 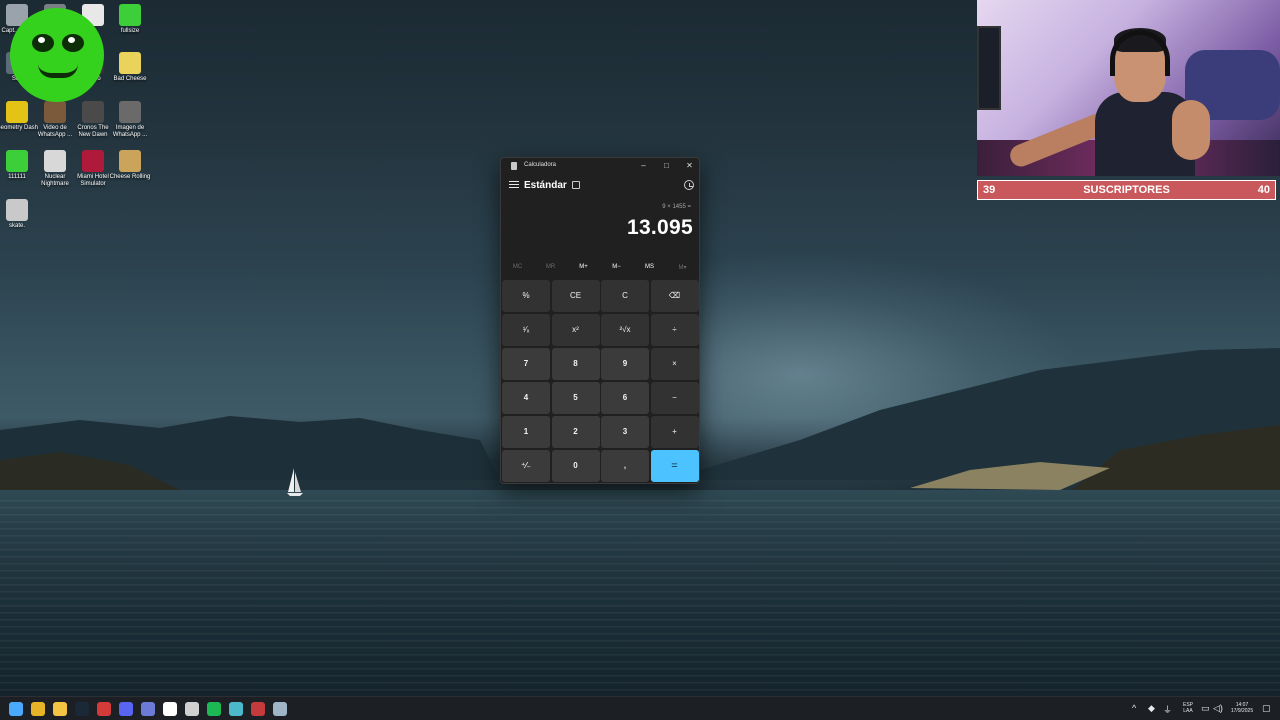 I want to click on browser-icon, so click(x=104, y=709).